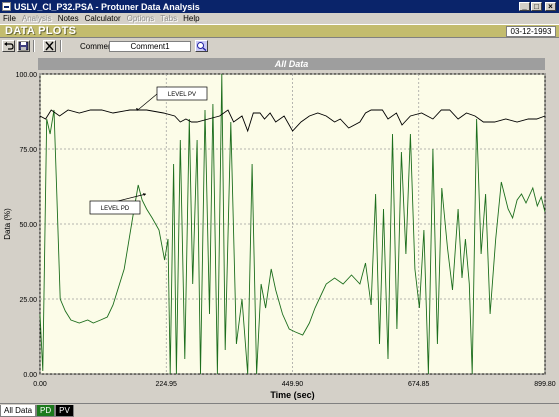  I want to click on window-title: USLV_CI_P32.PSA - Protuner Data Analysis, so click(107, 6).